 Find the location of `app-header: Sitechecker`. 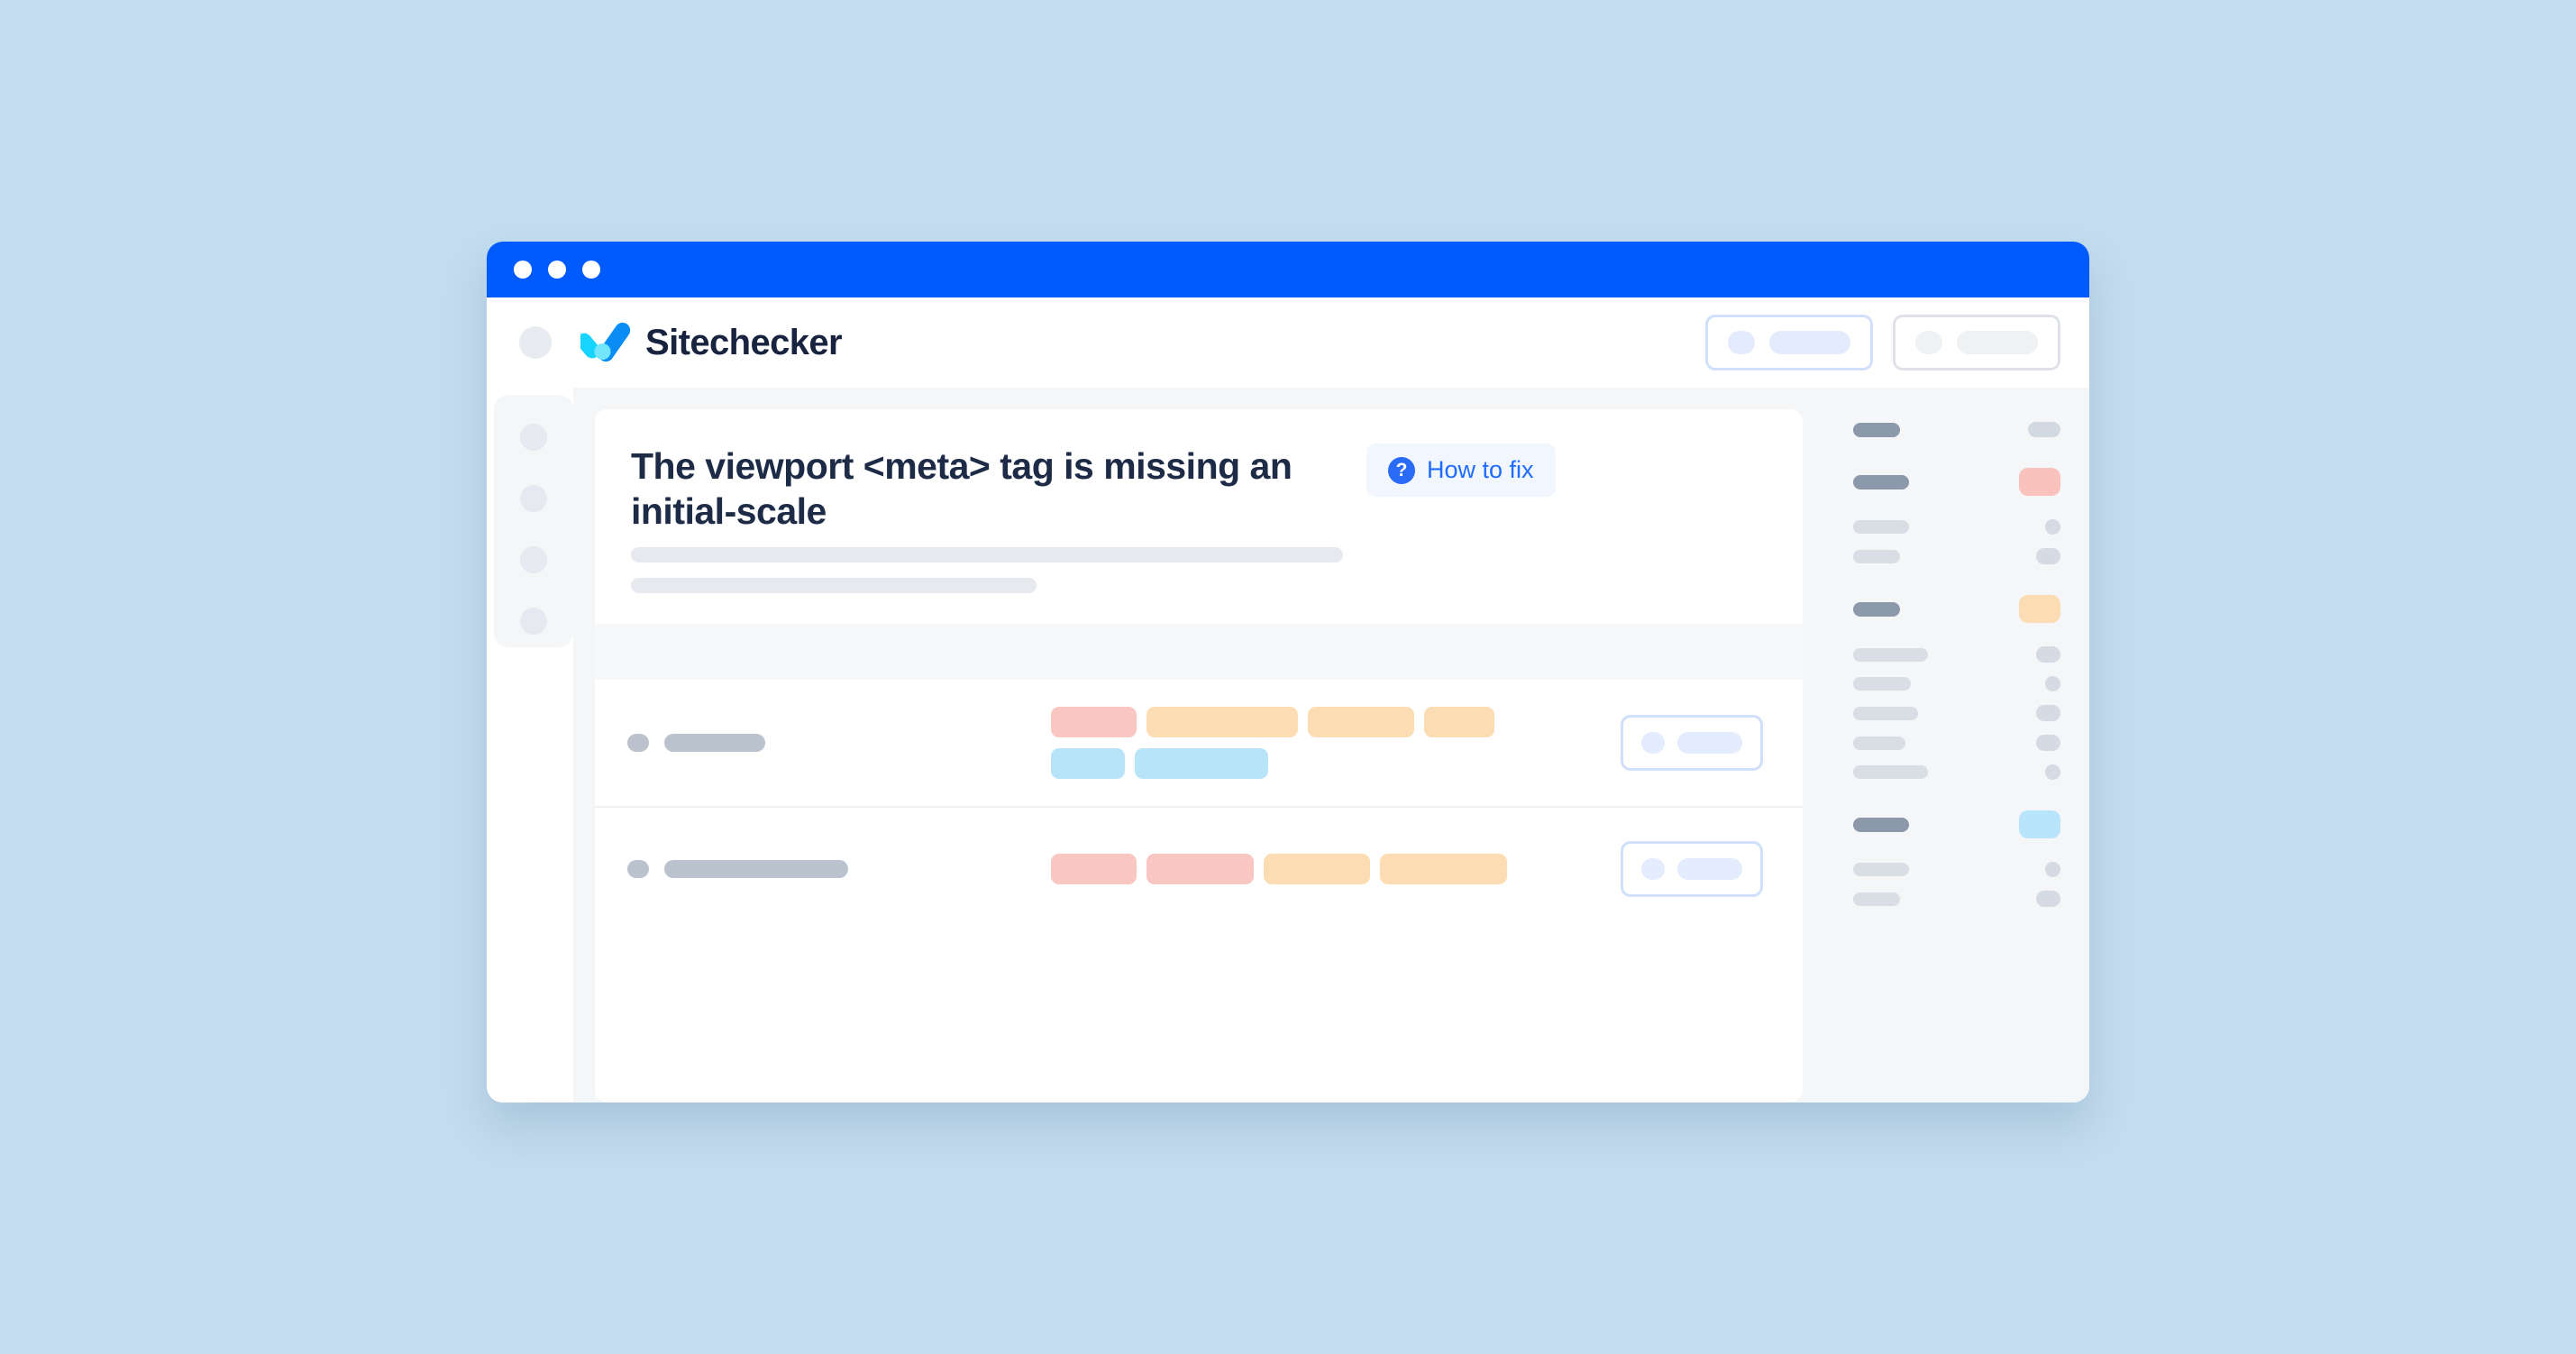

app-header: Sitechecker is located at coordinates (1288, 342).